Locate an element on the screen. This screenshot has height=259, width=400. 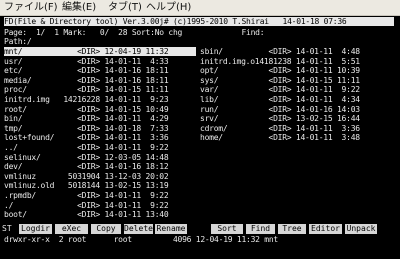
file-row: .rpmdb/ <DIR> 14-01-11 9:22 is located at coordinates (100, 195).